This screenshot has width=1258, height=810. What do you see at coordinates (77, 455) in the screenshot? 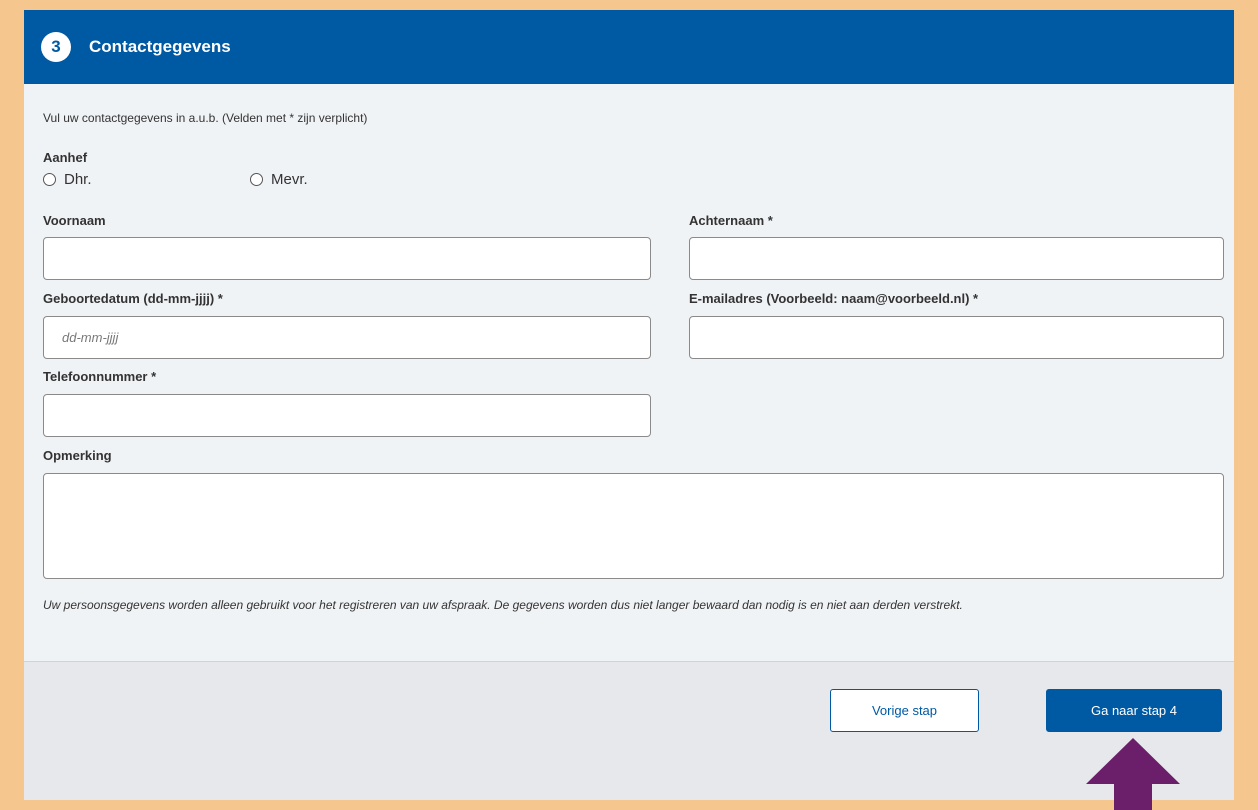
I see `remark-label: Opmerking` at bounding box center [77, 455].